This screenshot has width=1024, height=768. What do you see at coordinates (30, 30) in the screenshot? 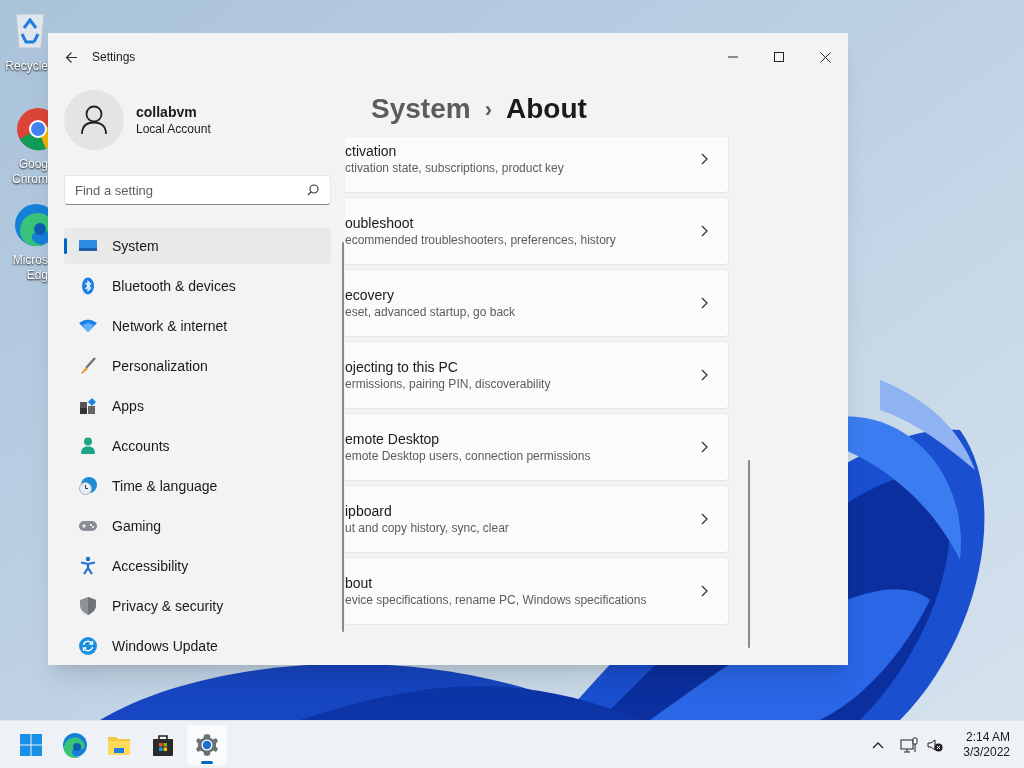
I see `recycle-bin-icon` at bounding box center [30, 30].